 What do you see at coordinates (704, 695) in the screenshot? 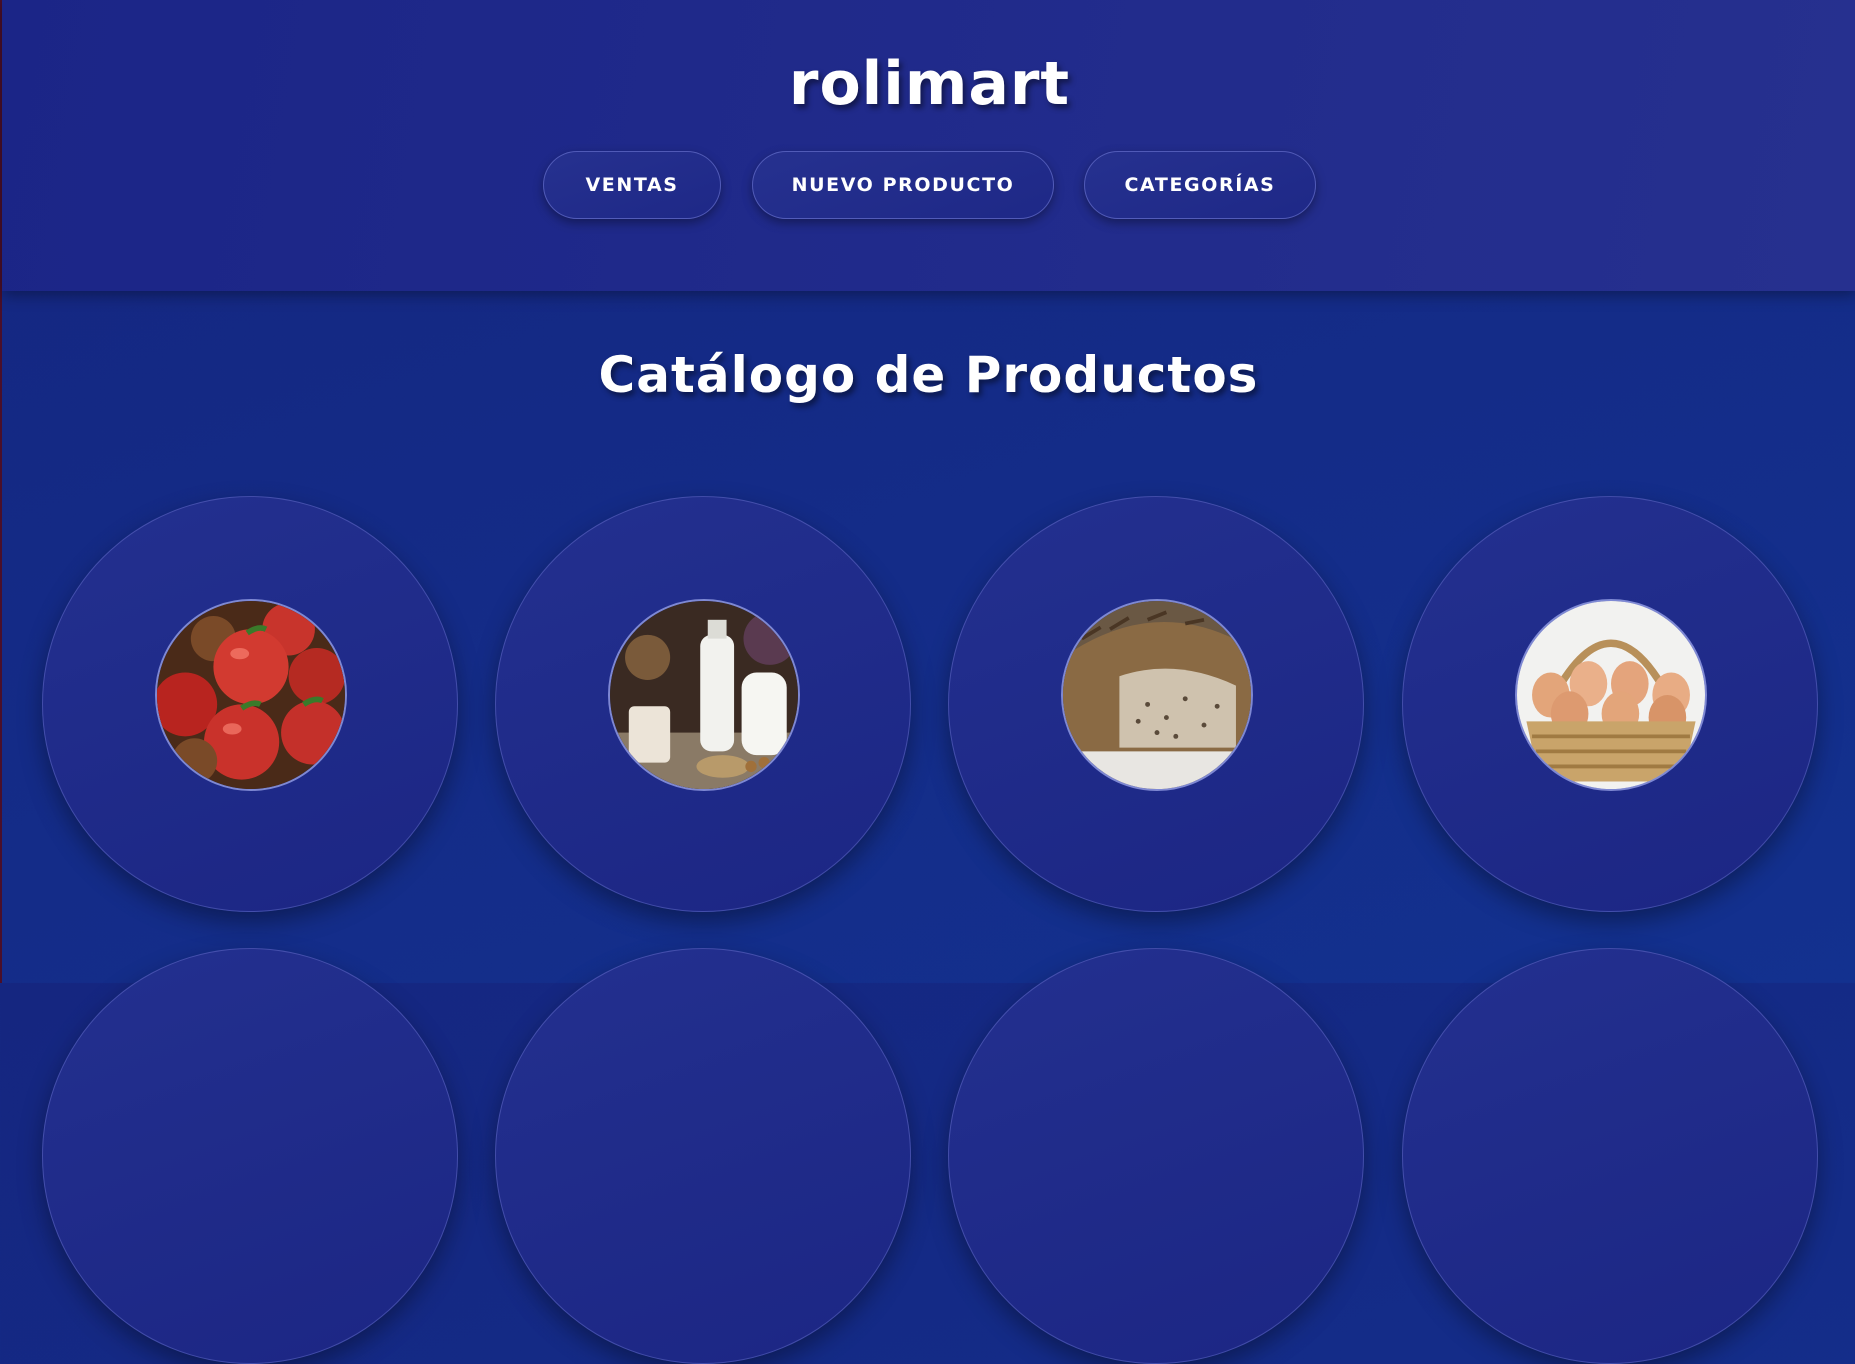
I see `milk-bottles-photo` at bounding box center [704, 695].